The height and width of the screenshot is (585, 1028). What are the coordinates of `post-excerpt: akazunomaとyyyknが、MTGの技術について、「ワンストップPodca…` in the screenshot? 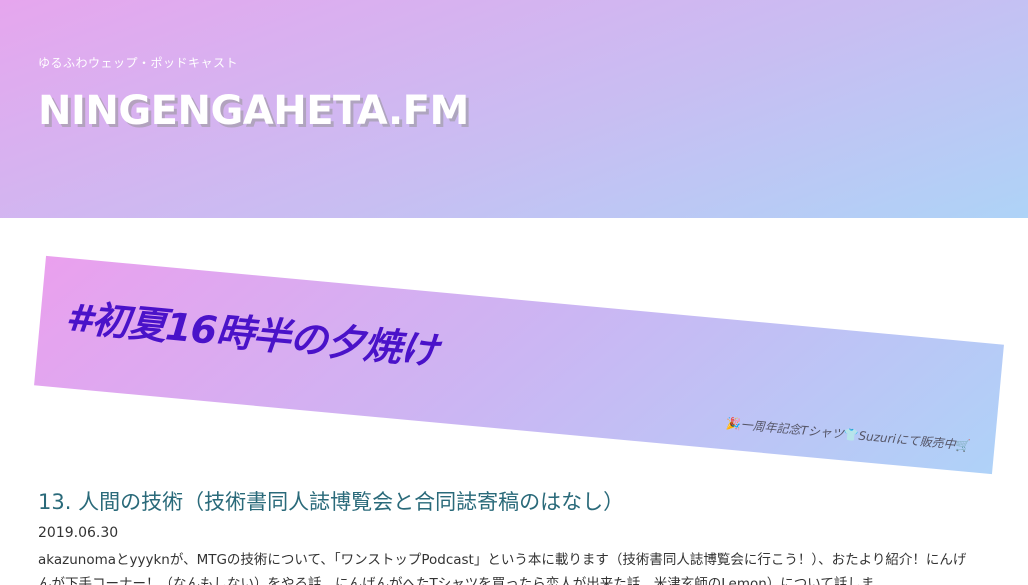 It's located at (502, 568).